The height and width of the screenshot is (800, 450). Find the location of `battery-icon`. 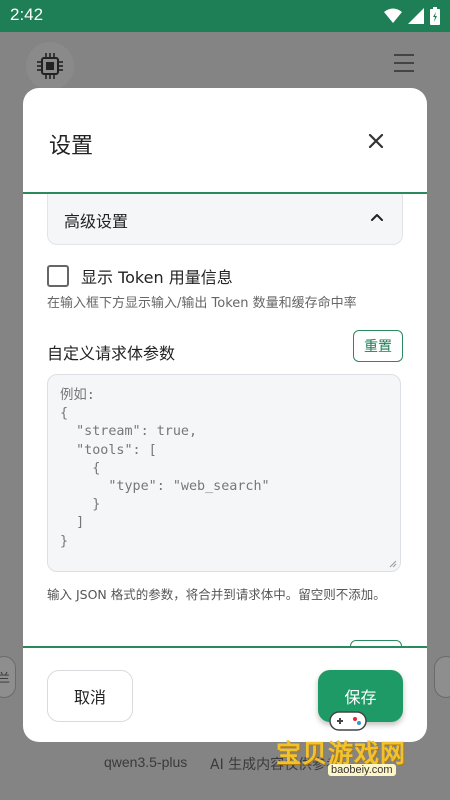

battery-icon is located at coordinates (435, 16).